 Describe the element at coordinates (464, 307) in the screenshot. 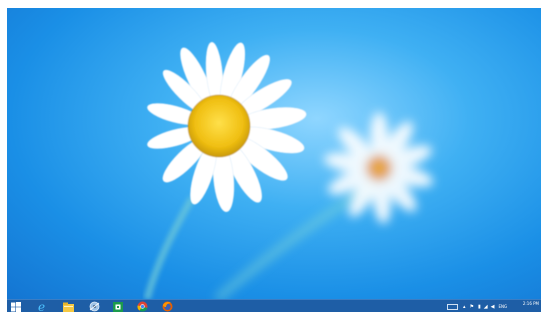

I see `show-hidden-icons-icon: ▴` at that location.